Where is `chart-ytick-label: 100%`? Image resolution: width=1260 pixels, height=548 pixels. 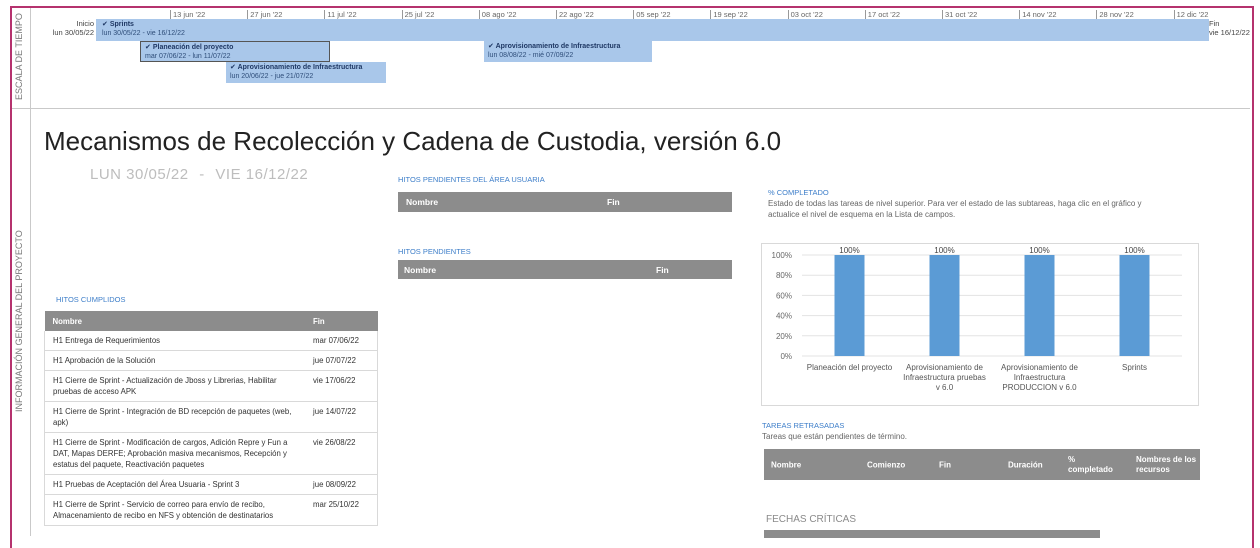 chart-ytick-label: 100% is located at coordinates (782, 255).